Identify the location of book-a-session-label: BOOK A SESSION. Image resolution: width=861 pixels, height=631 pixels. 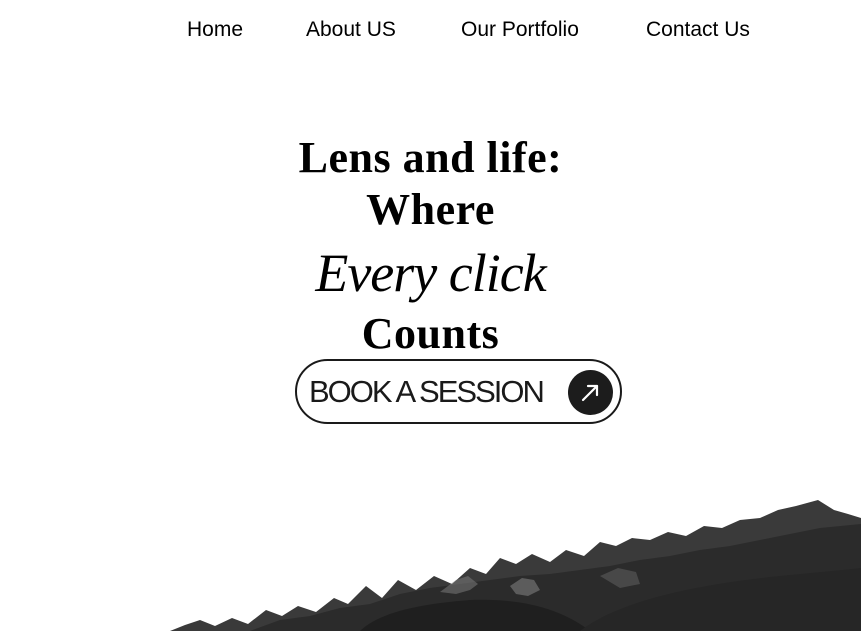
(427, 391).